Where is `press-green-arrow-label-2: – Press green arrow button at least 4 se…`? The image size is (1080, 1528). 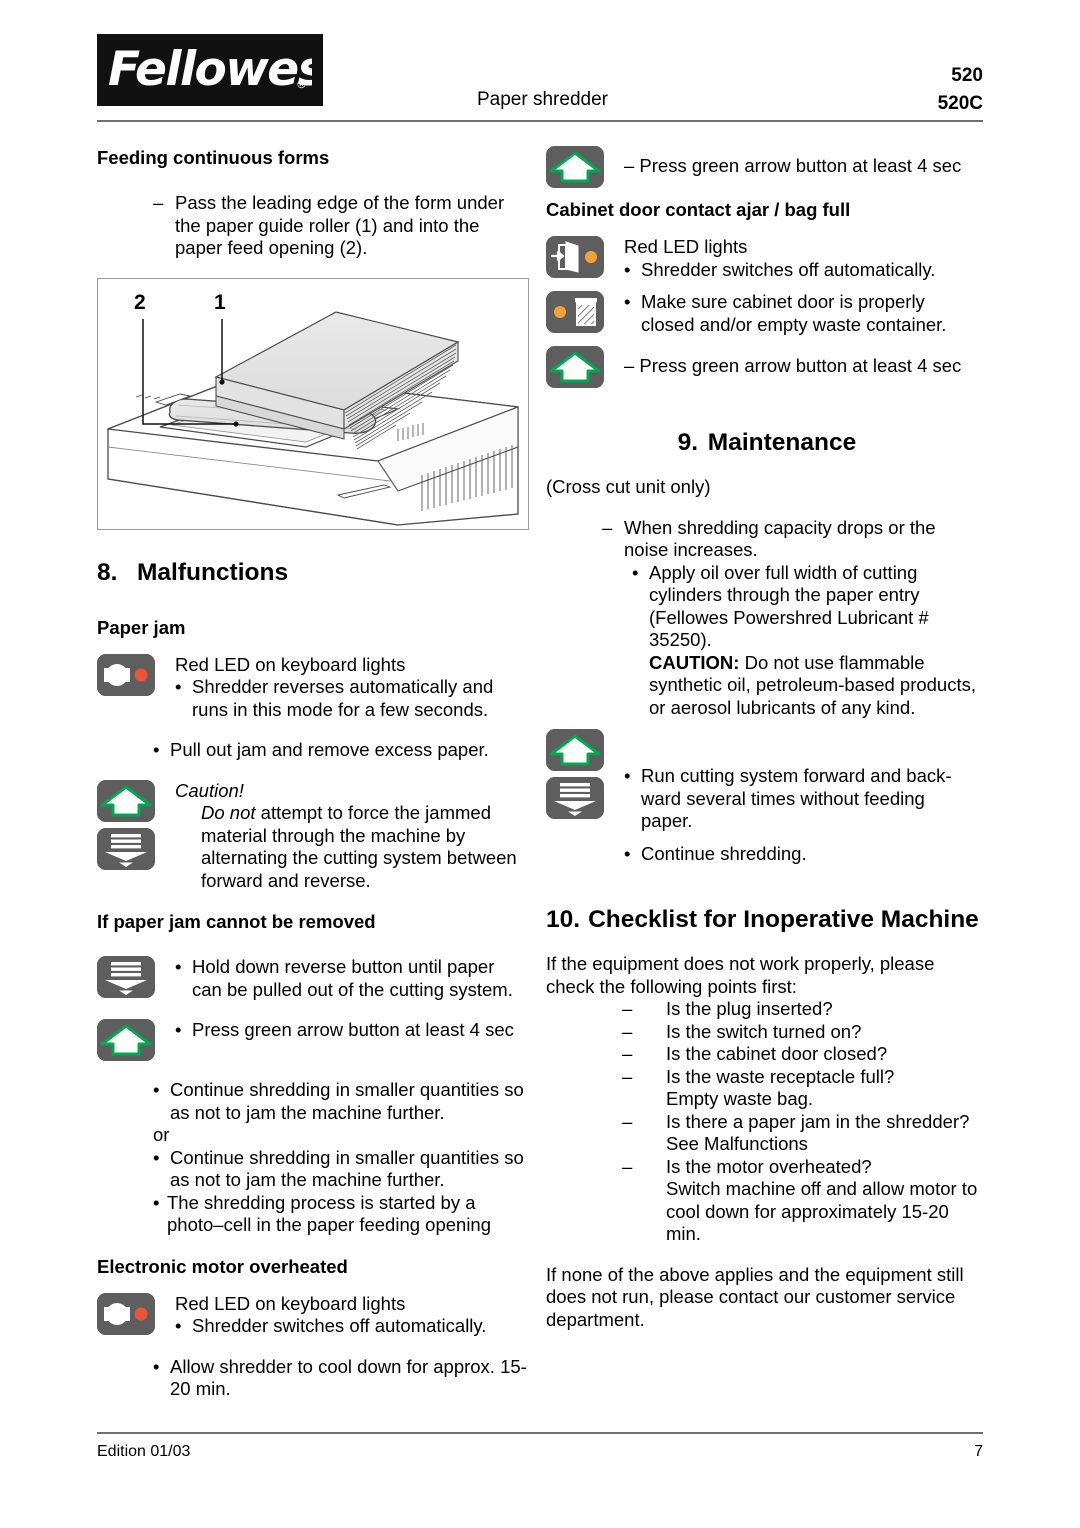
press-green-arrow-label-2: – Press green arrow button at least 4 se… is located at coordinates (793, 365).